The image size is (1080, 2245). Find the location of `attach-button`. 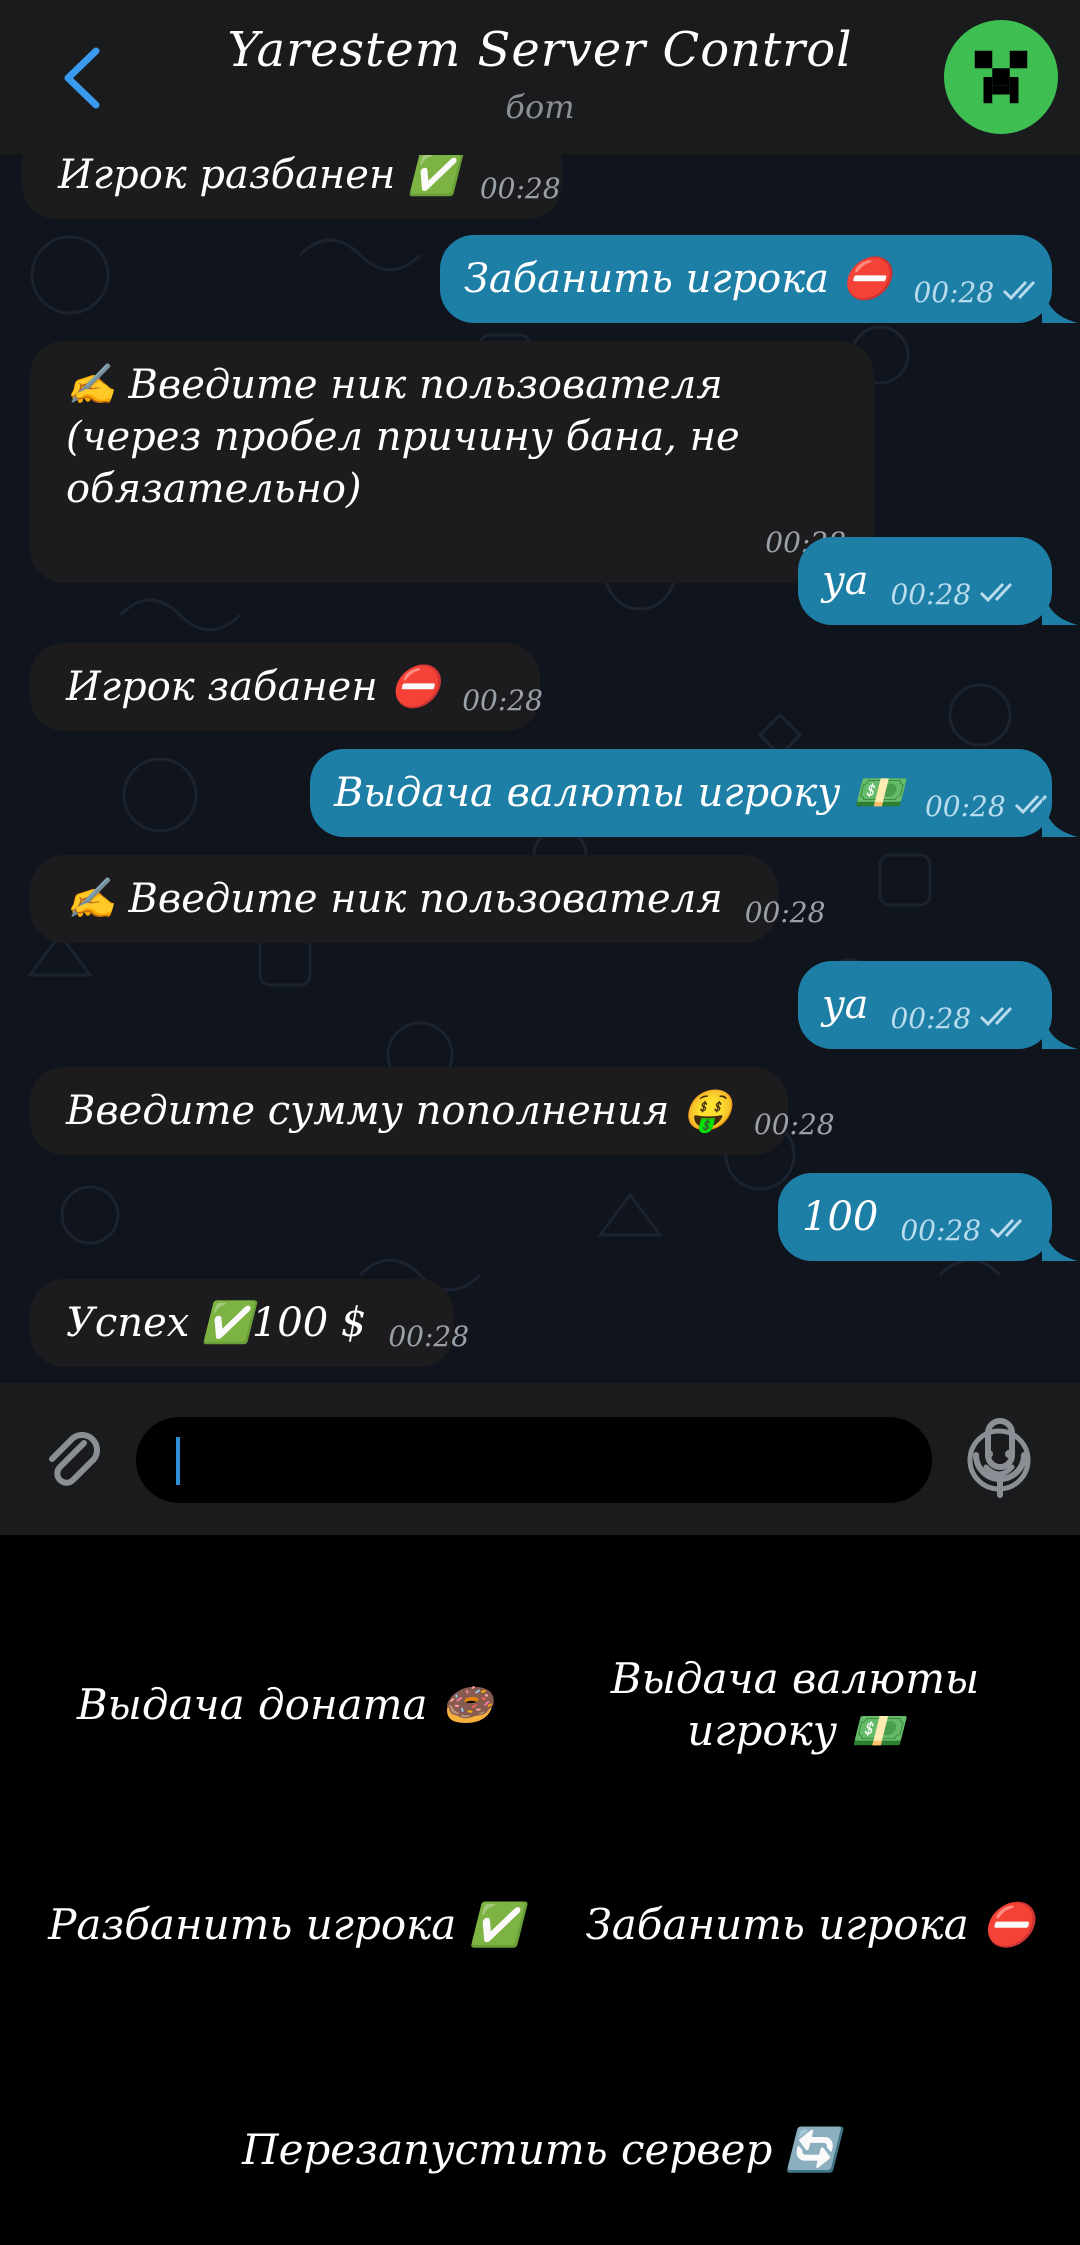

attach-button is located at coordinates (74, 1459).